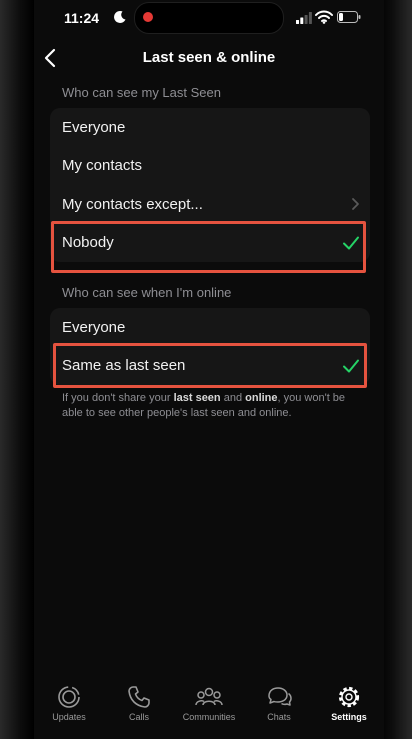  Describe the element at coordinates (209, 717) in the screenshot. I see `tab-label: Communities` at that location.